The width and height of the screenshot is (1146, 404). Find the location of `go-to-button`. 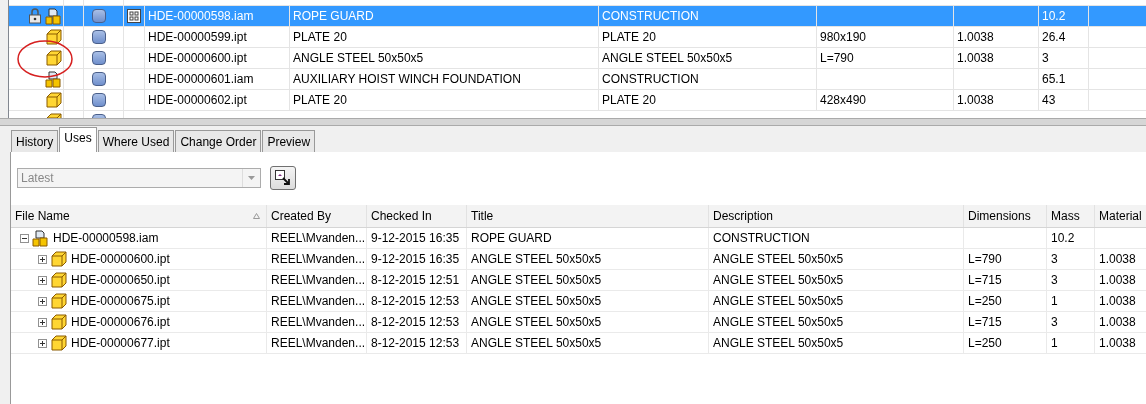

go-to-button is located at coordinates (283, 178).